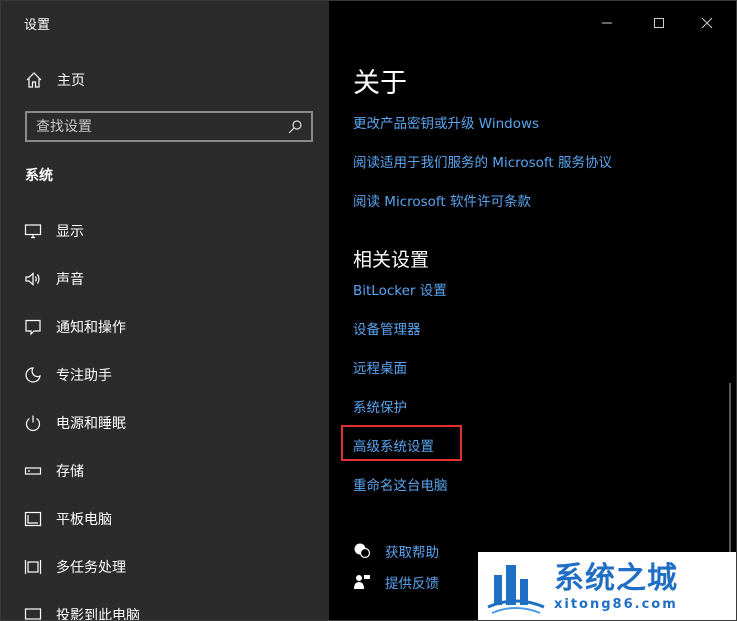  What do you see at coordinates (84, 376) in the screenshot?
I see `sidebar-item-label: 专注助手` at bounding box center [84, 376].